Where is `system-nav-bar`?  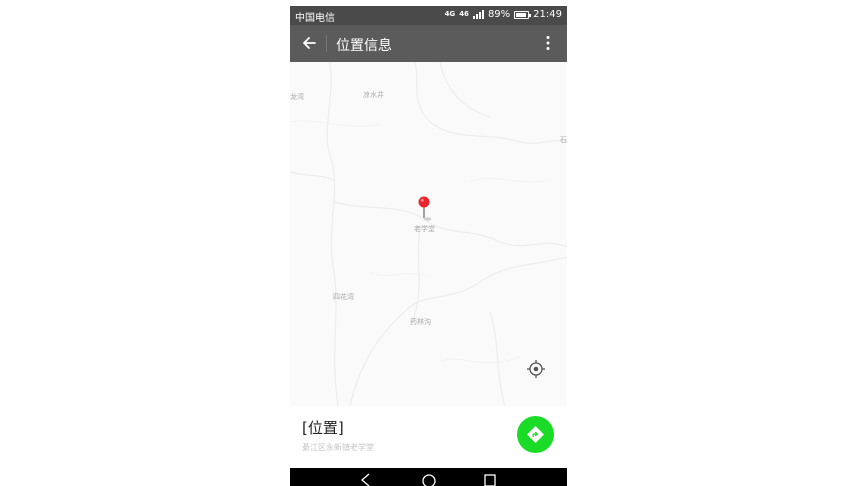
system-nav-bar is located at coordinates (428, 477).